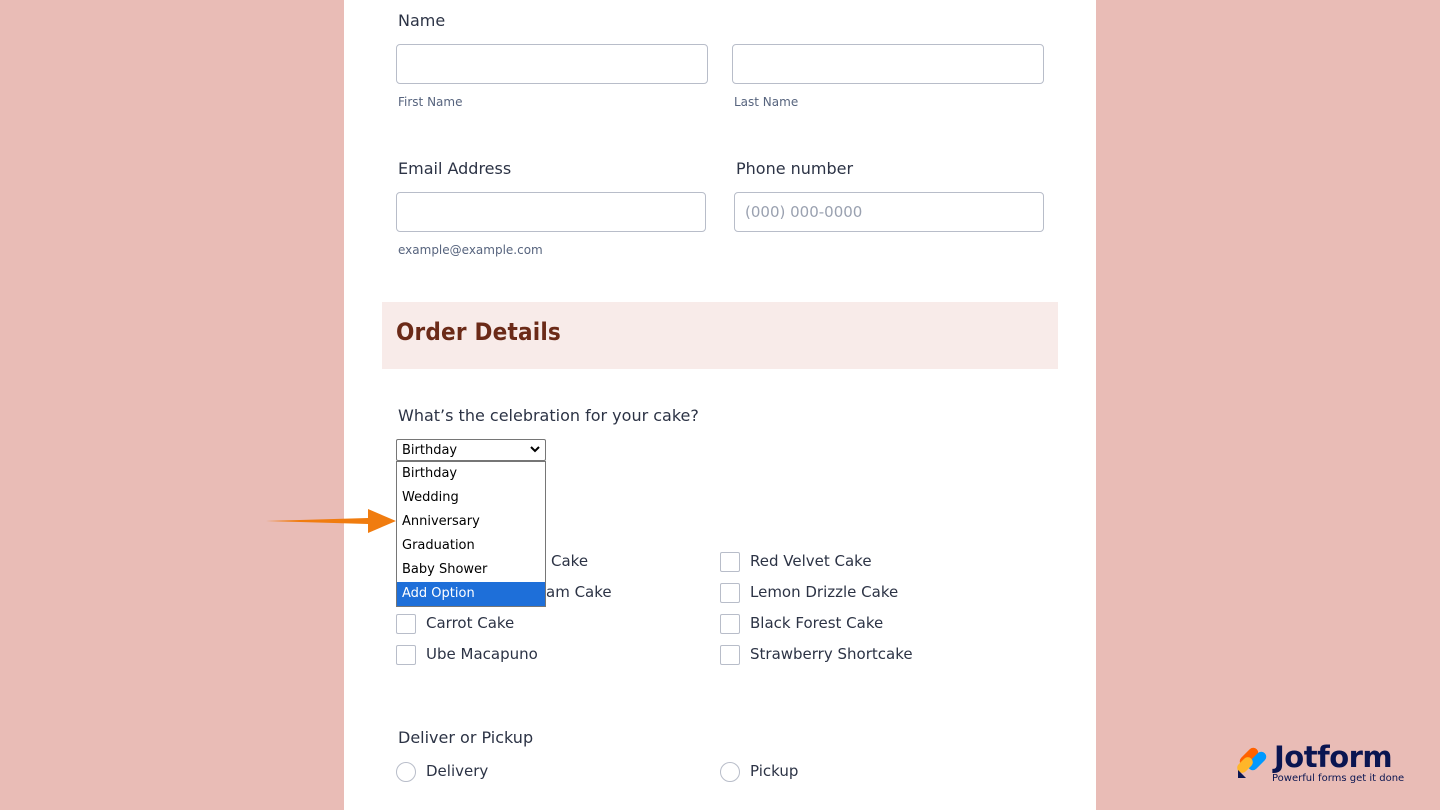  What do you see at coordinates (811, 561) in the screenshot?
I see `cake-option-label: Red Velvet Cake` at bounding box center [811, 561].